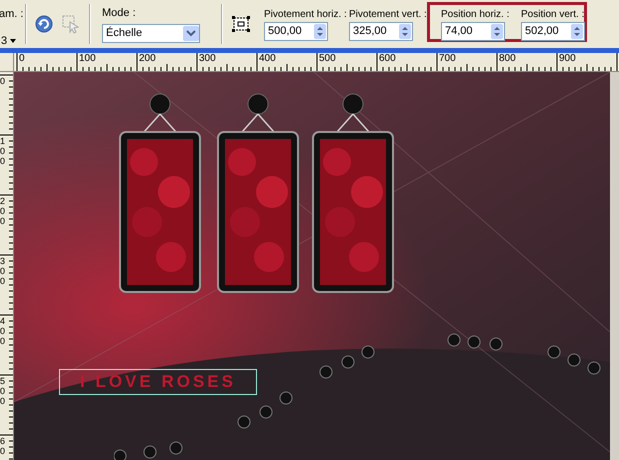 Image resolution: width=619 pixels, height=460 pixels. What do you see at coordinates (151, 33) in the screenshot?
I see `mode-dropdown: Échelle` at bounding box center [151, 33].